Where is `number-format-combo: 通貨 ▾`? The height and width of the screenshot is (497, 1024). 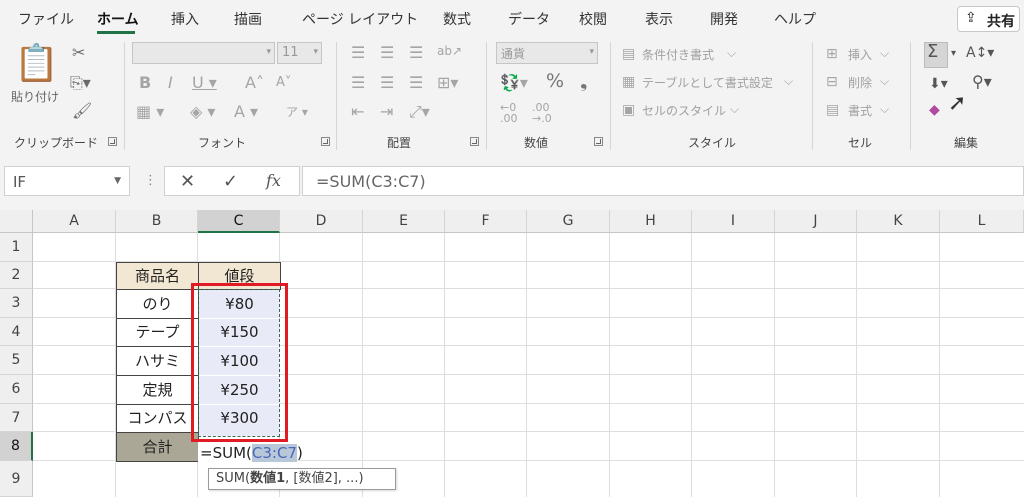 number-format-combo: 通貨 ▾ is located at coordinates (547, 53).